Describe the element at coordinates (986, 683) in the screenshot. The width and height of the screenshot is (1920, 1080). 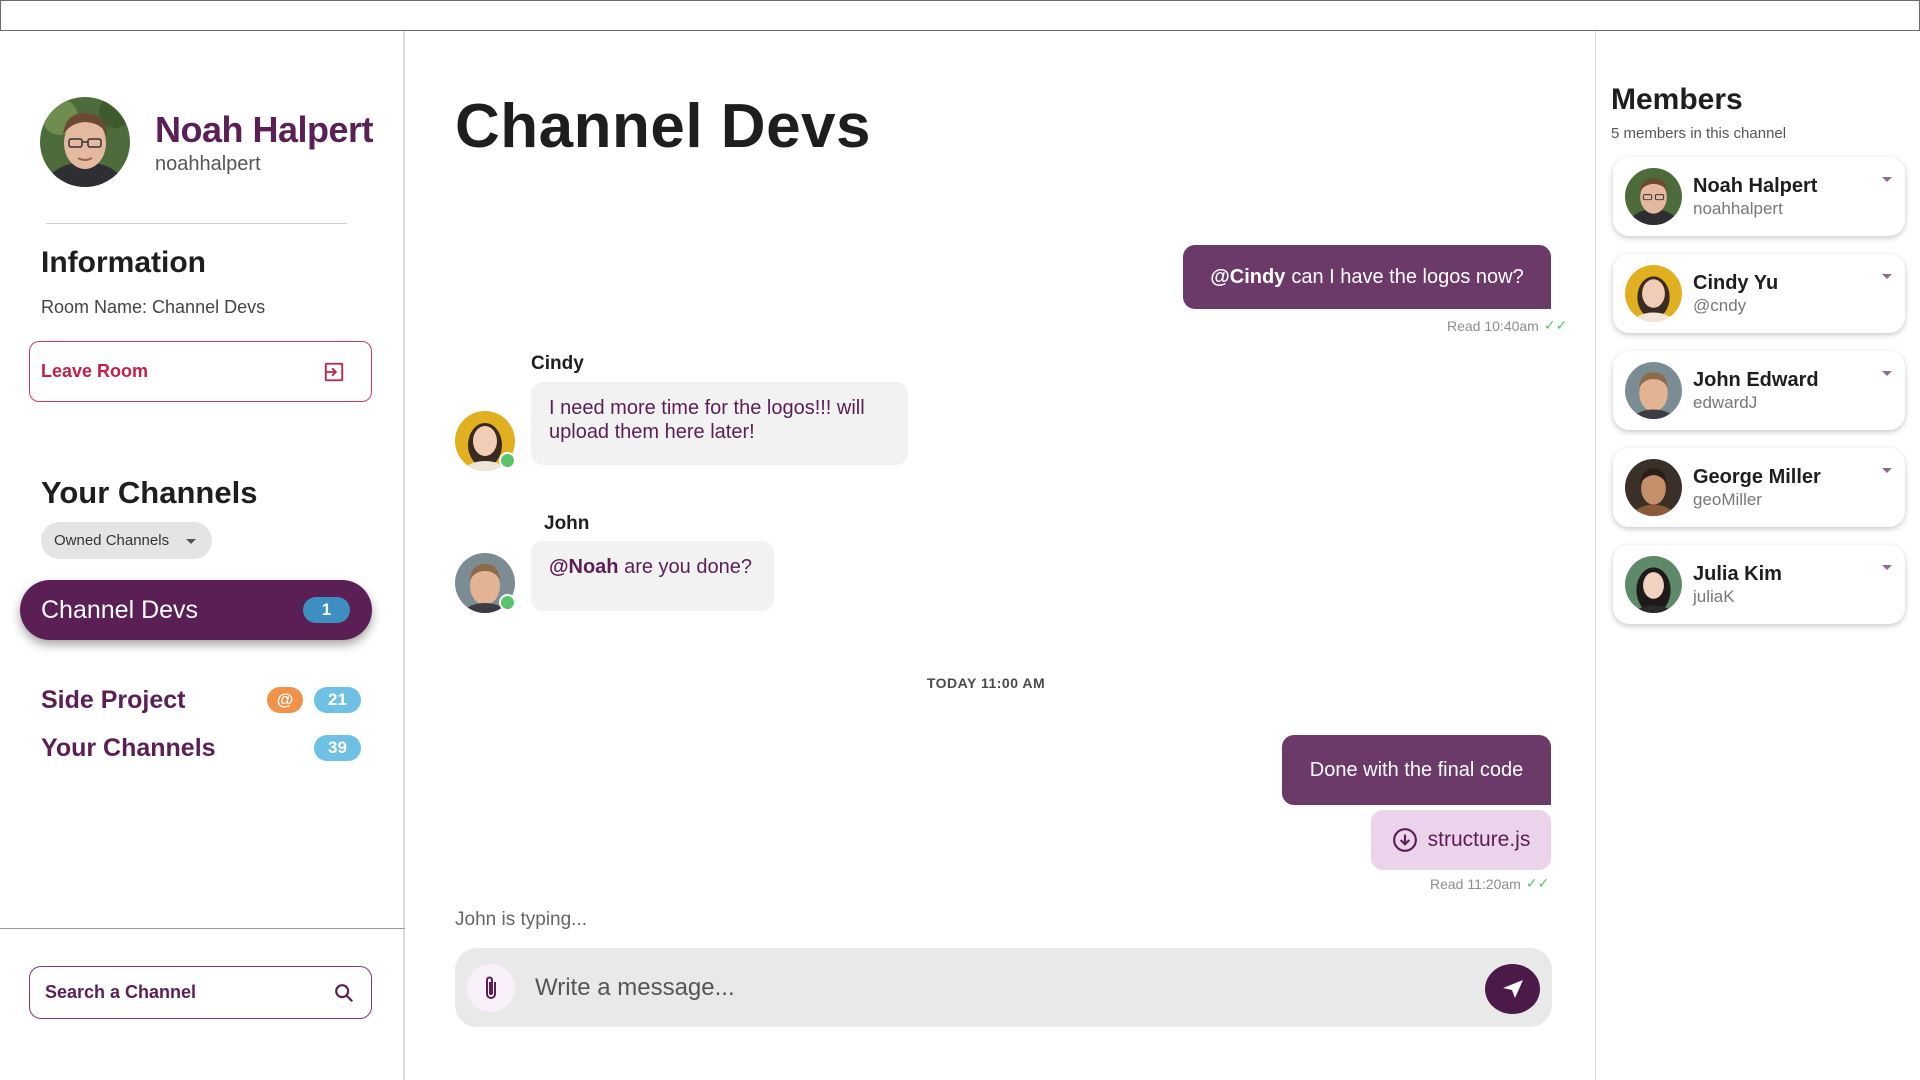
I see `time-separator: TODAY 11:00 AM` at that location.